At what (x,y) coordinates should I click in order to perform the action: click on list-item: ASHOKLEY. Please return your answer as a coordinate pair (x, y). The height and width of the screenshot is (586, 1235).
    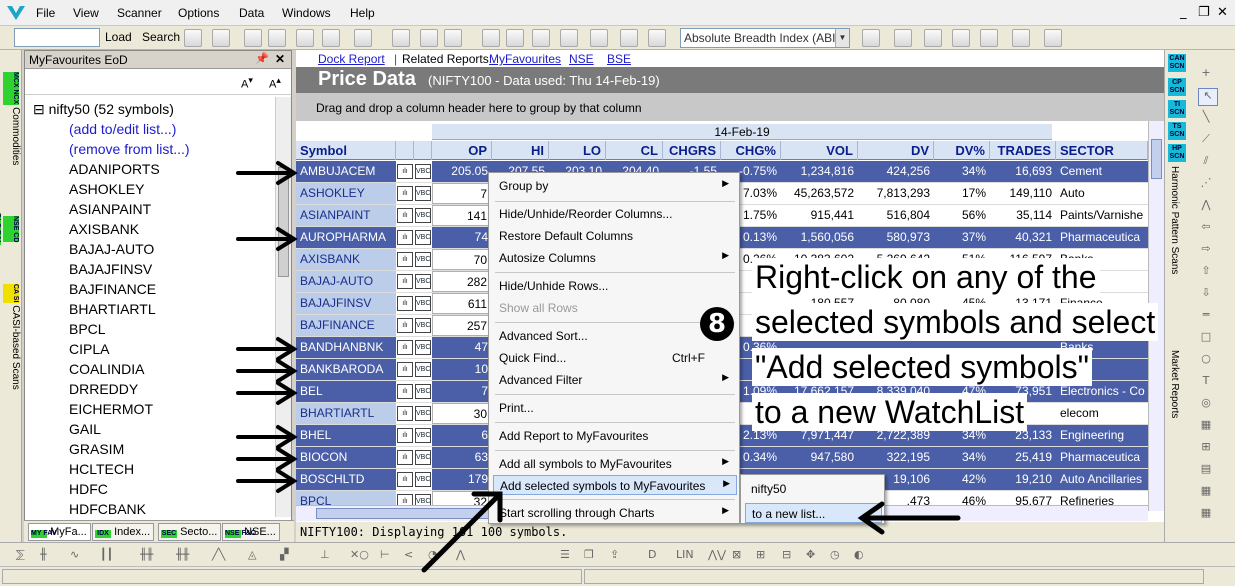
    Looking at the image, I should click on (106, 189).